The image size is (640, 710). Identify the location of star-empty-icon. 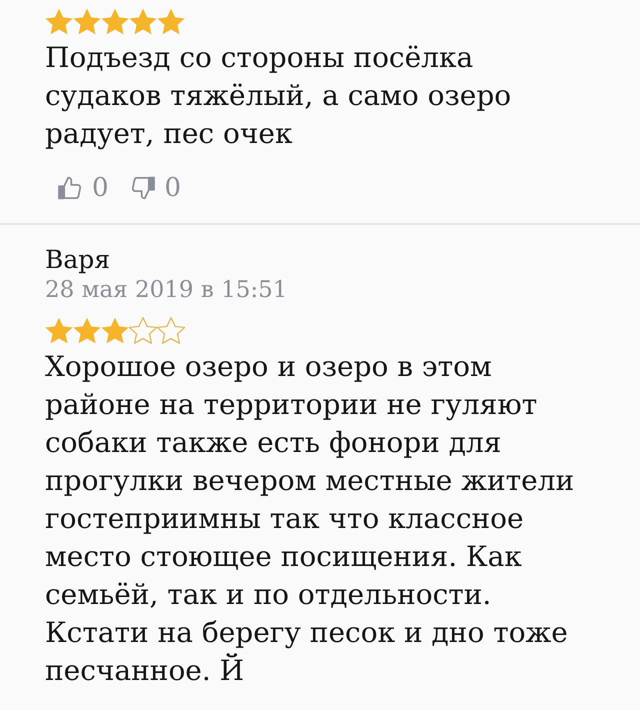
(171, 330).